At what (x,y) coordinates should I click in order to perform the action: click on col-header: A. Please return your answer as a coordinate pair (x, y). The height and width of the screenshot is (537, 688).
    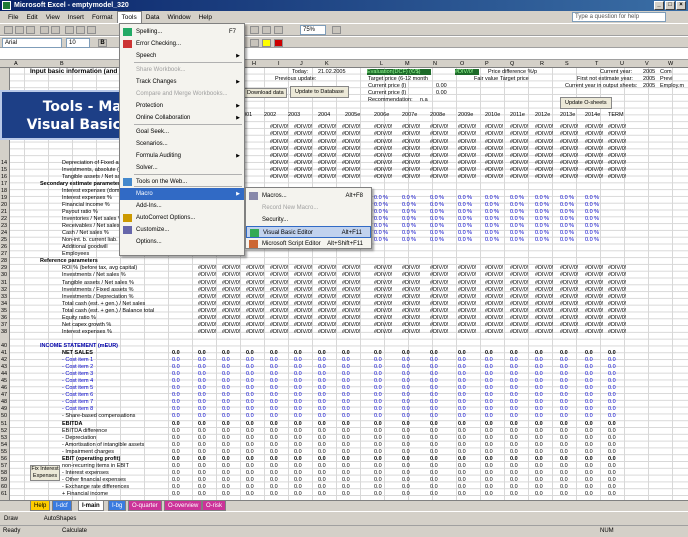
    Looking at the image, I should click on (16, 64).